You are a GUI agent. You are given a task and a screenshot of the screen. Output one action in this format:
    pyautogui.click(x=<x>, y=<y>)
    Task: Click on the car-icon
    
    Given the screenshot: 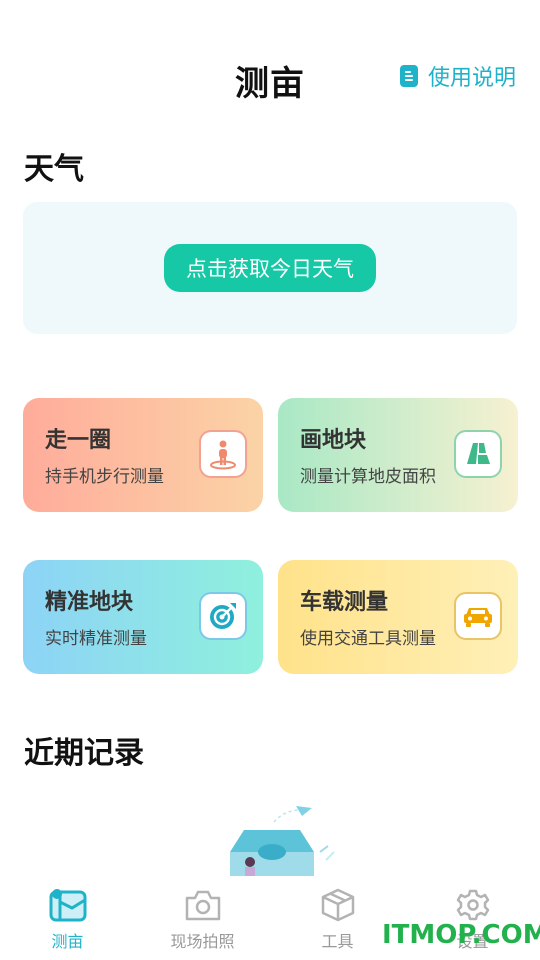 What is the action you would take?
    pyautogui.click(x=478, y=616)
    